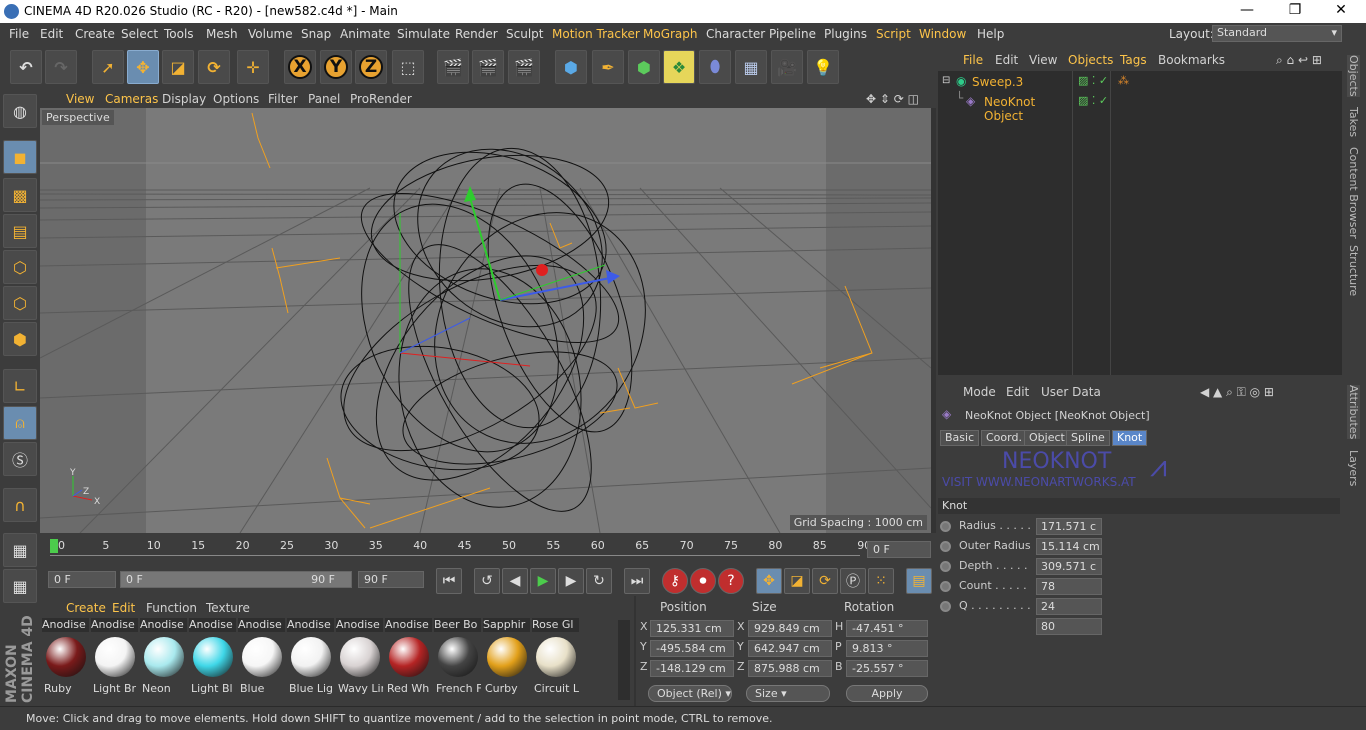 Image resolution: width=1366 pixels, height=730 pixels. I want to click on tab-object: Object, so click(1047, 438).